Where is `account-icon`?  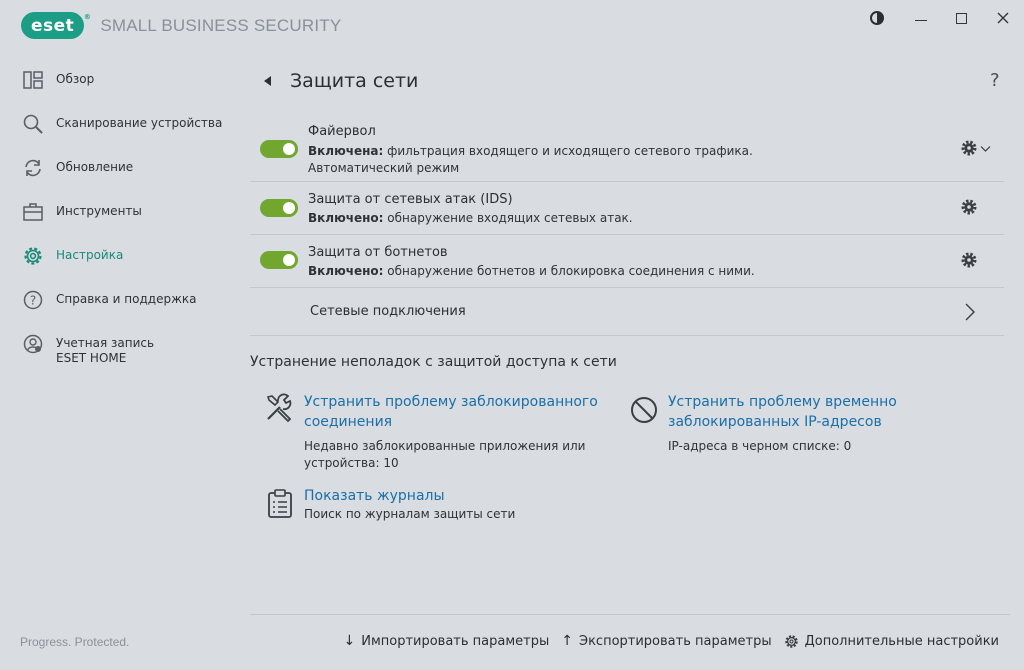 account-icon is located at coordinates (33, 344).